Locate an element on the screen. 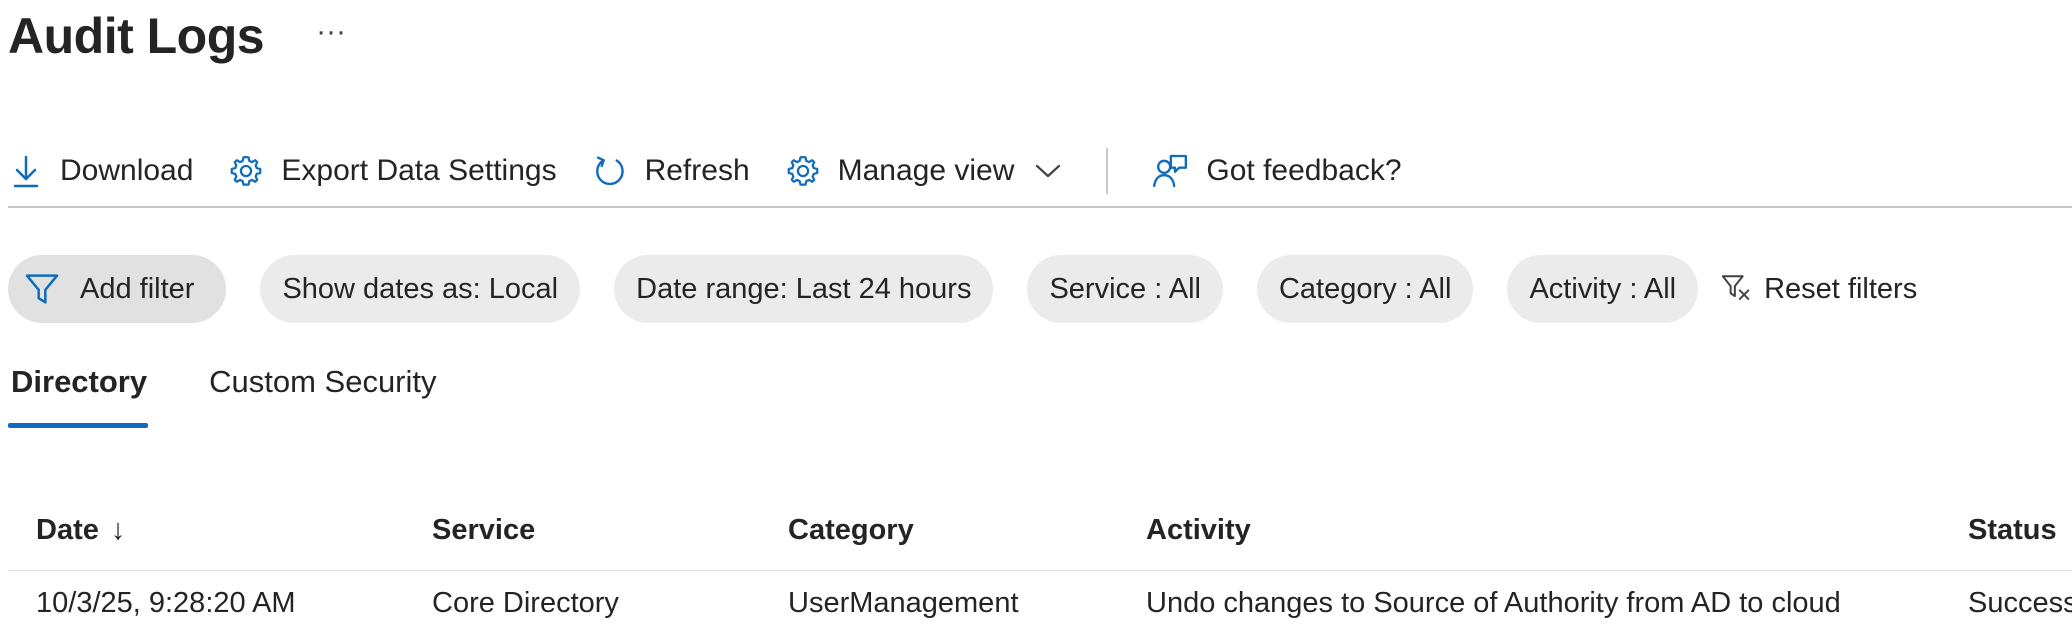 The height and width of the screenshot is (635, 2072). table-header: Date ↓ Service Category Activity Status is located at coordinates (1040, 530).